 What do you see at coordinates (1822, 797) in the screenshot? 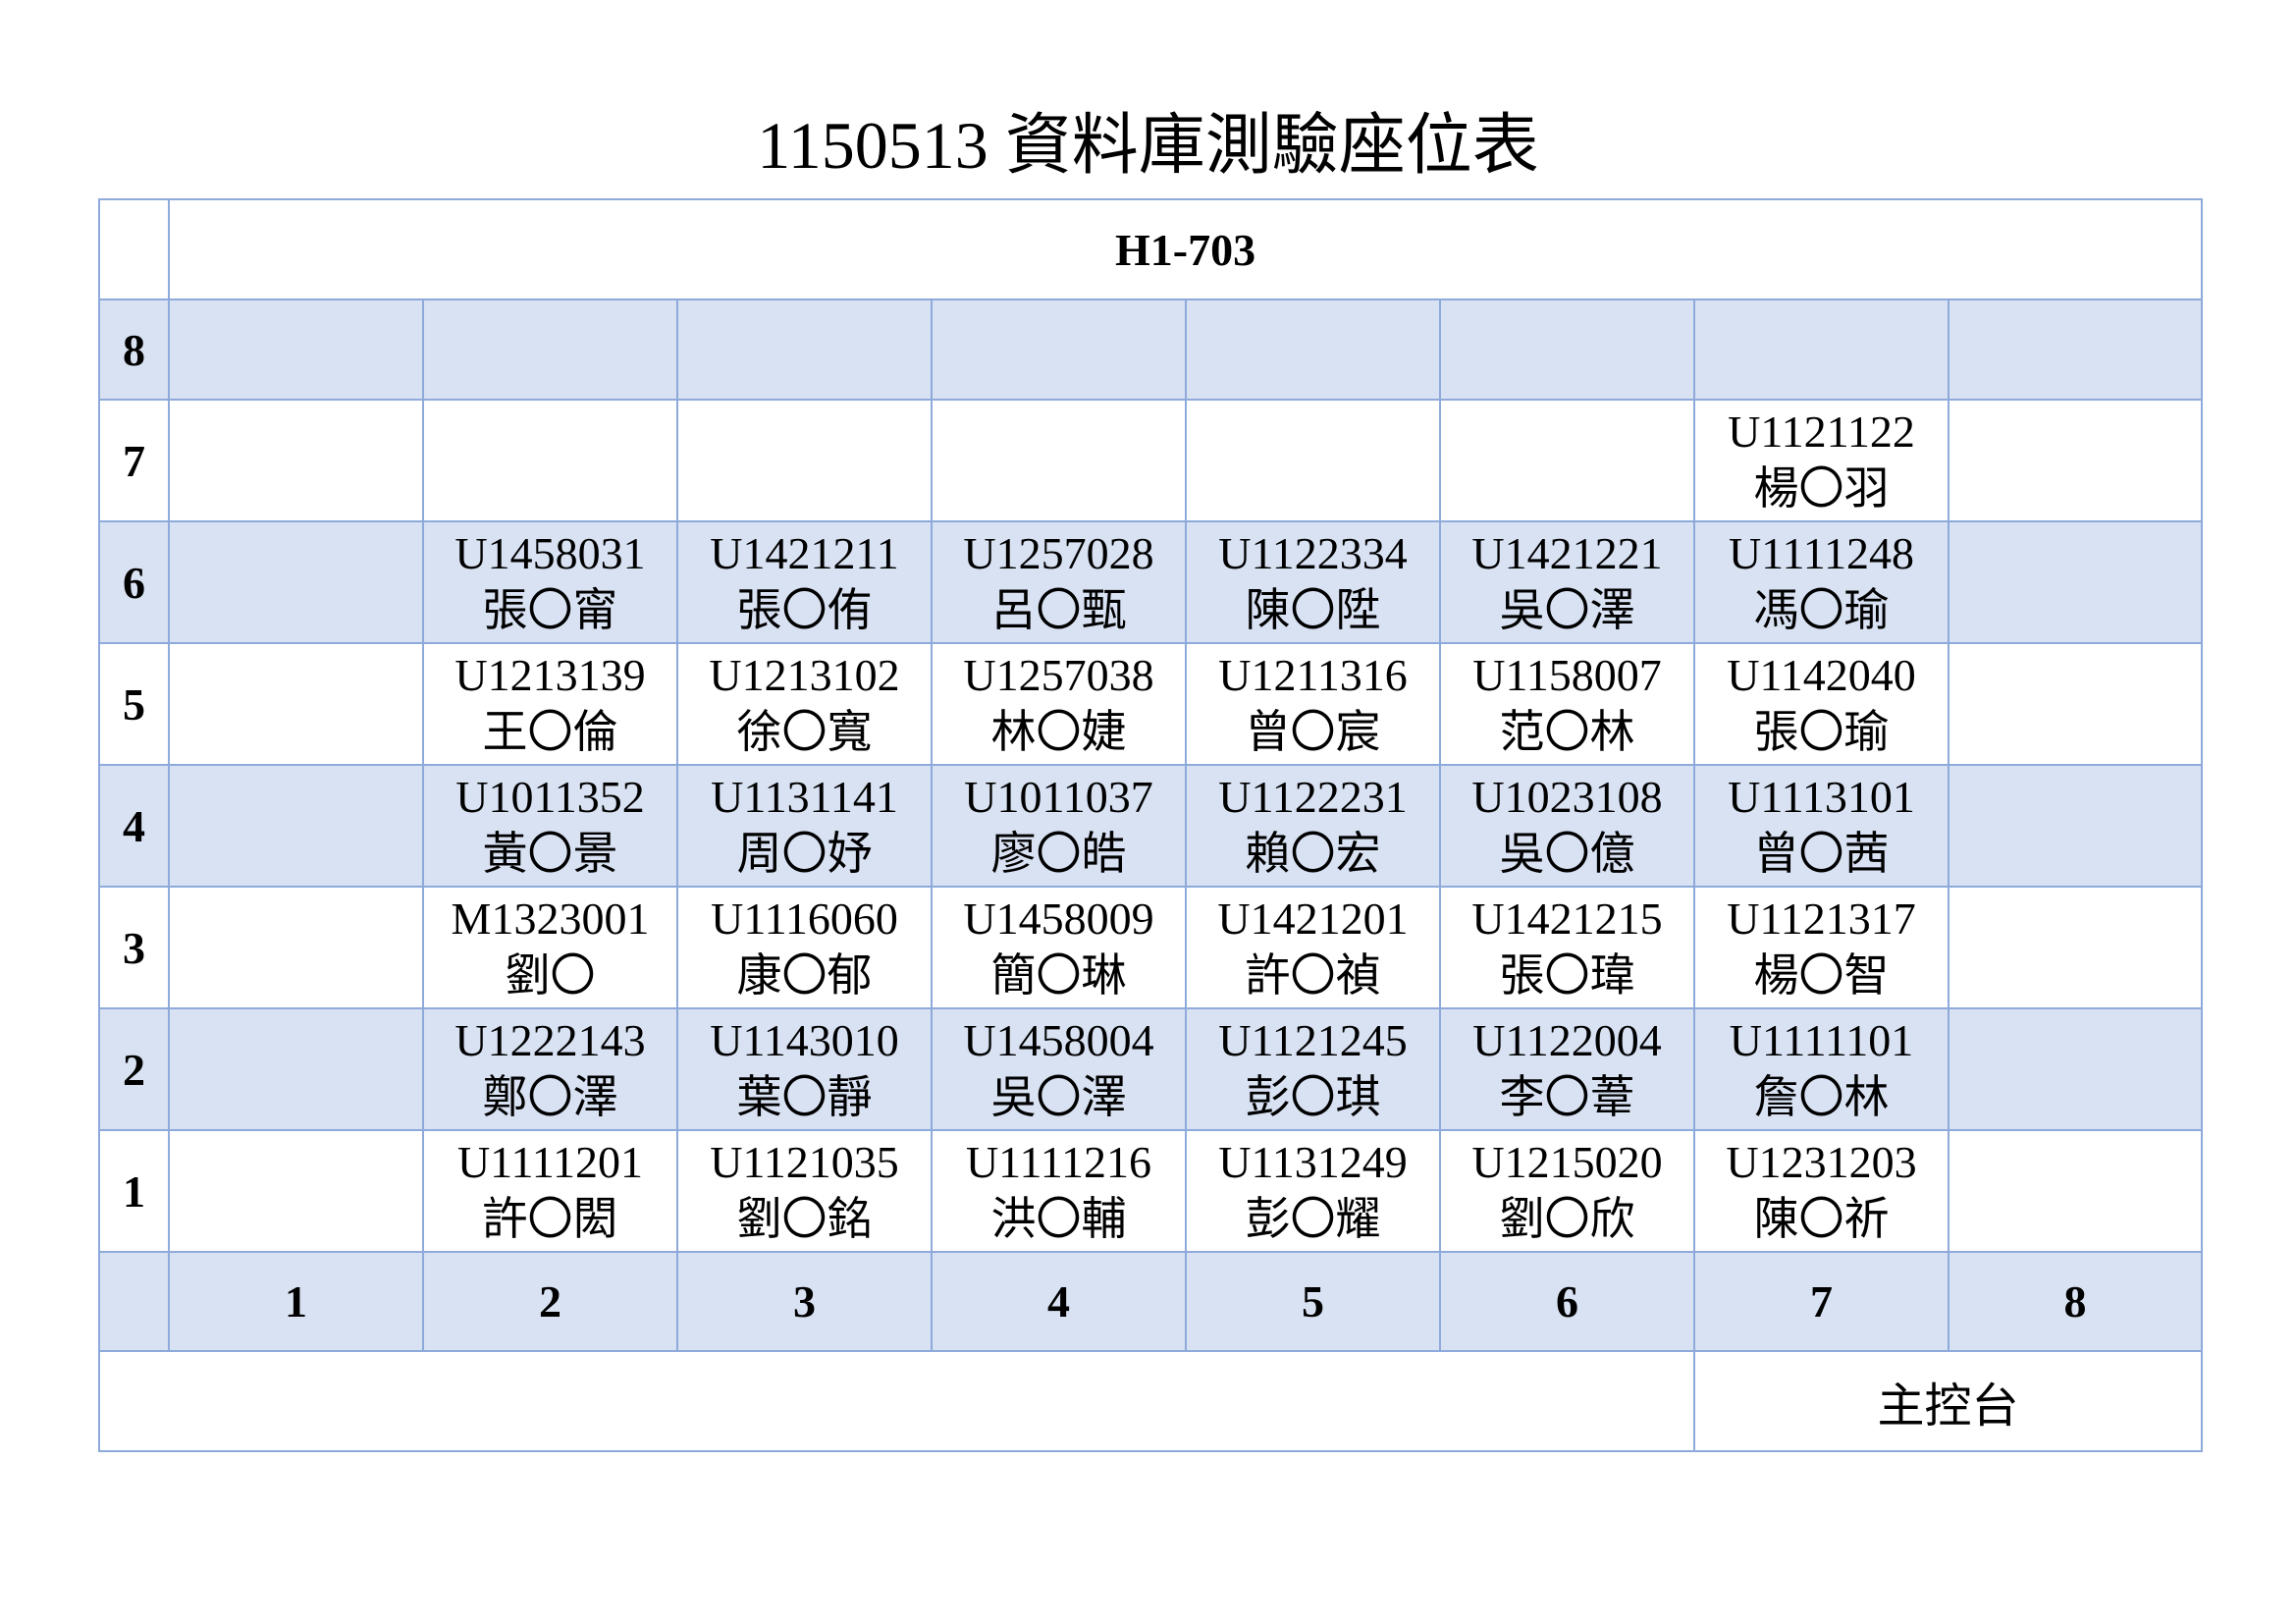
I see `student-id: U1113101` at bounding box center [1822, 797].